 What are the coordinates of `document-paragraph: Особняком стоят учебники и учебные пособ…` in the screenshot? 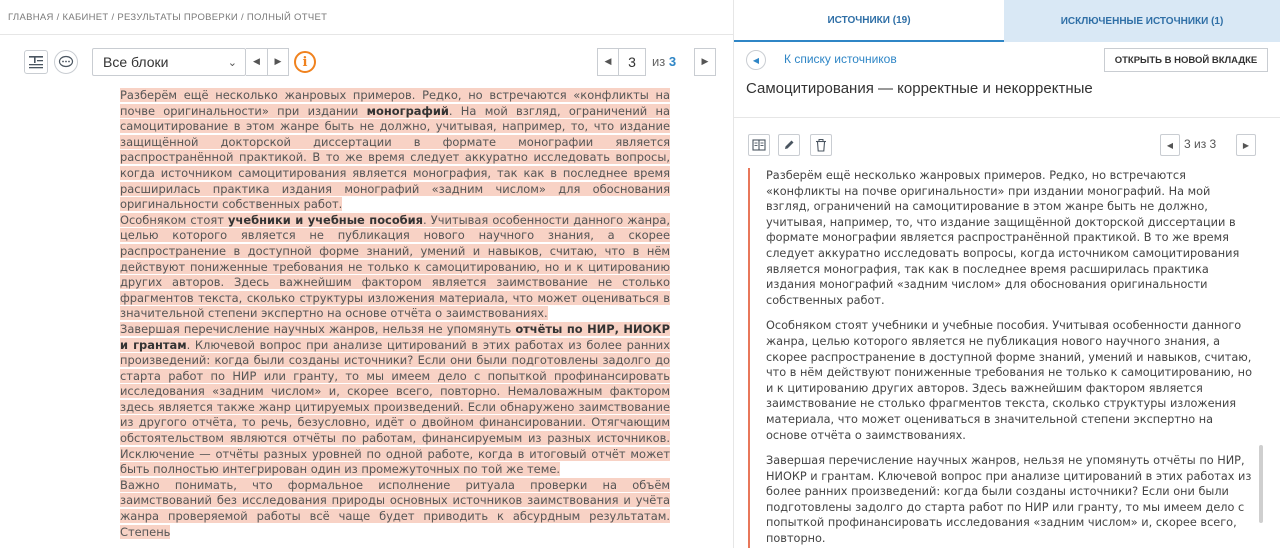 It's located at (395, 267).